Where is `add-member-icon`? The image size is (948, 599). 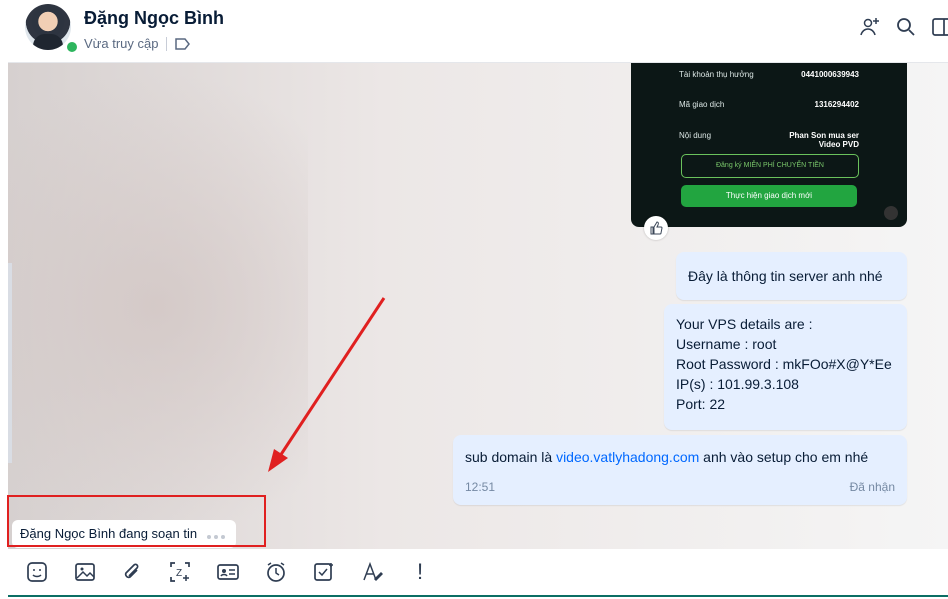
add-member-icon is located at coordinates (870, 27).